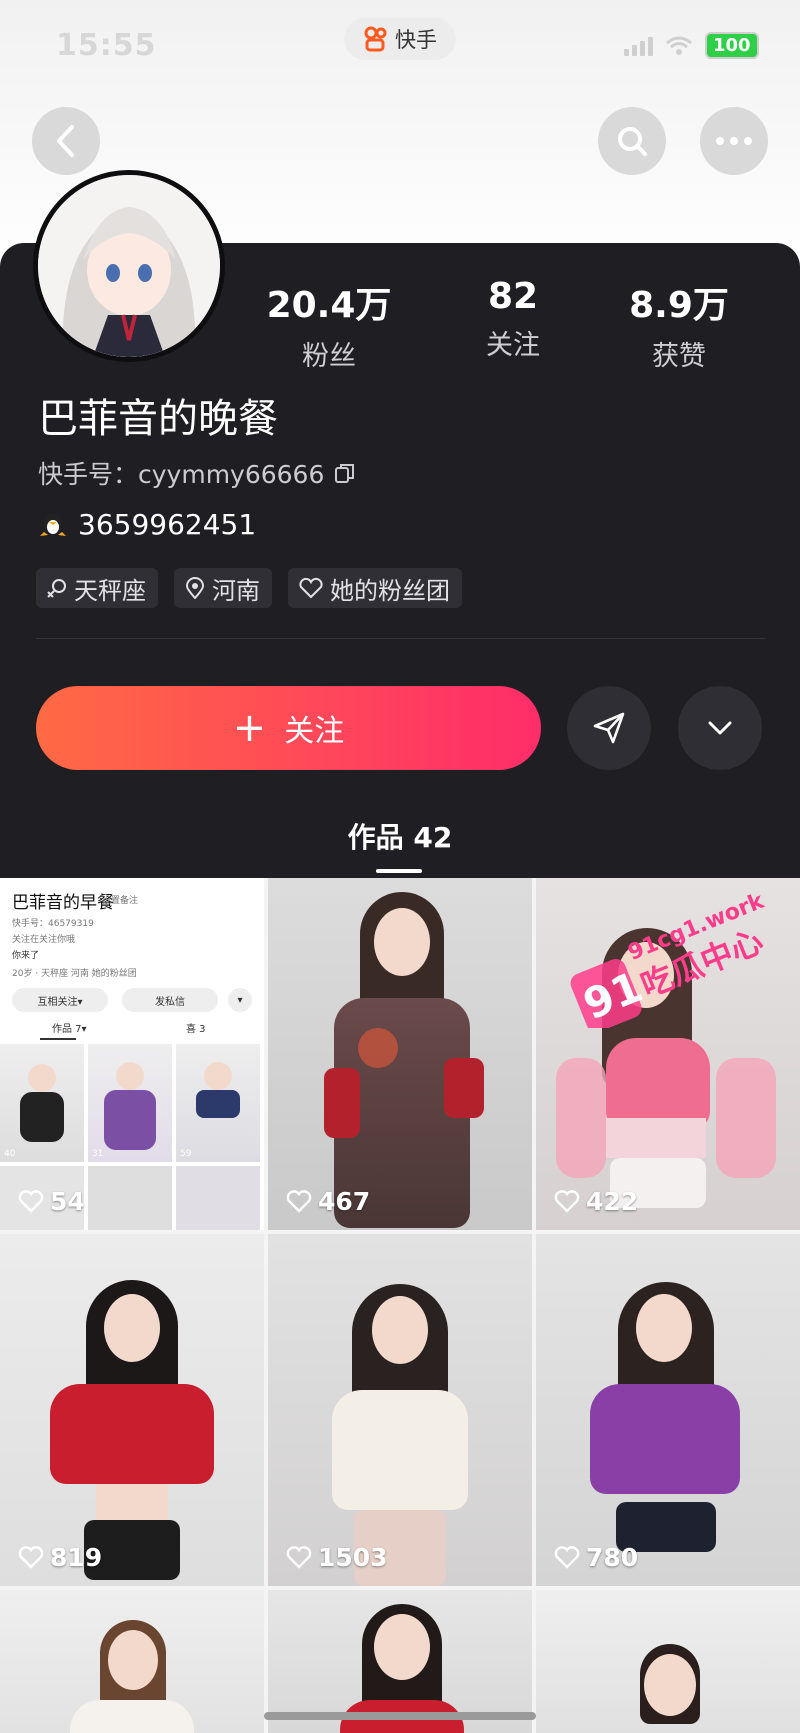 Image resolution: width=800 pixels, height=1733 pixels. Describe the element at coordinates (314, 731) in the screenshot. I see `follow-label: 关注` at that location.